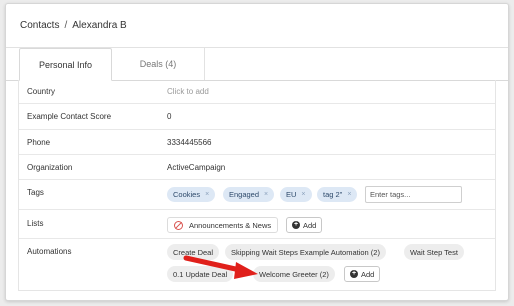 Image resolution: width=514 pixels, height=306 pixels. I want to click on automation-chip: Welcome Greeter (2), so click(294, 274).